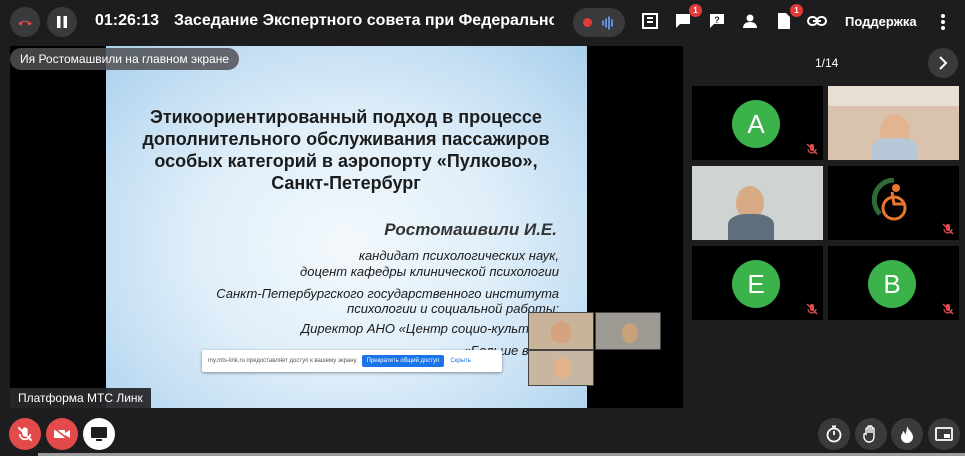  I want to click on hide-link: Скрыть, so click(460, 361).